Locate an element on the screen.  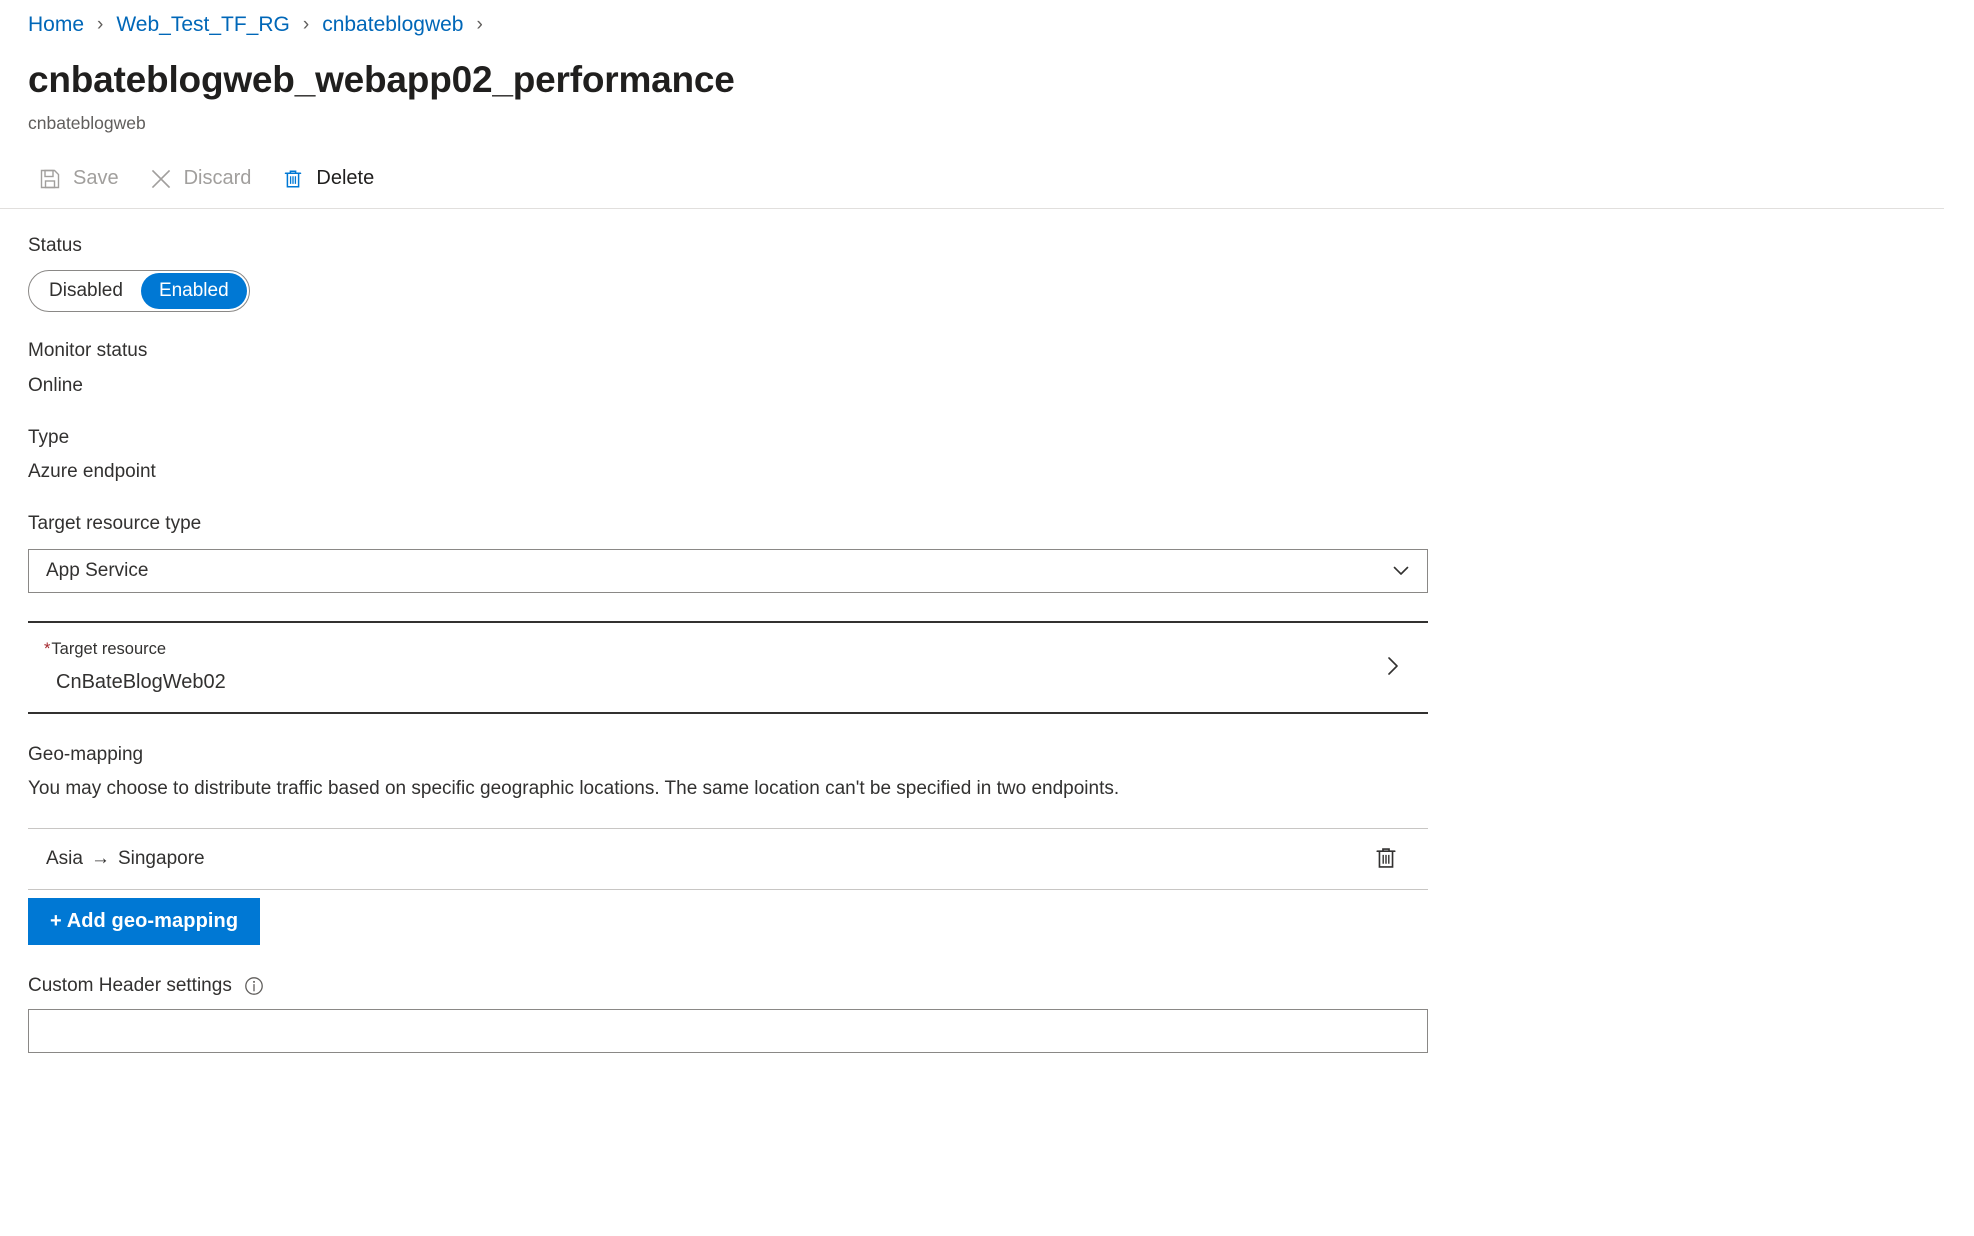
chevron-right-icon is located at coordinates (1393, 666).